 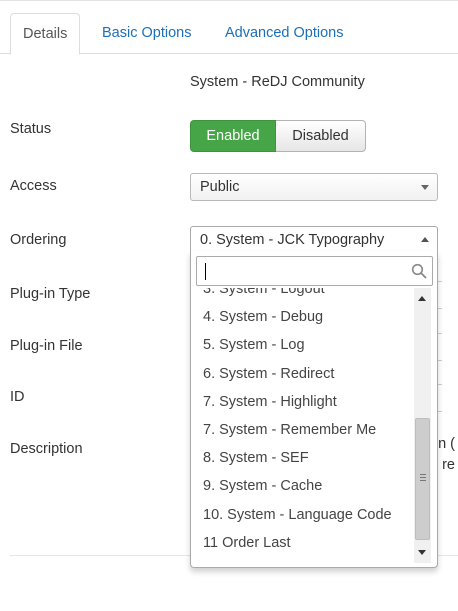 I want to click on chevron-up-icon, so click(x=425, y=239).